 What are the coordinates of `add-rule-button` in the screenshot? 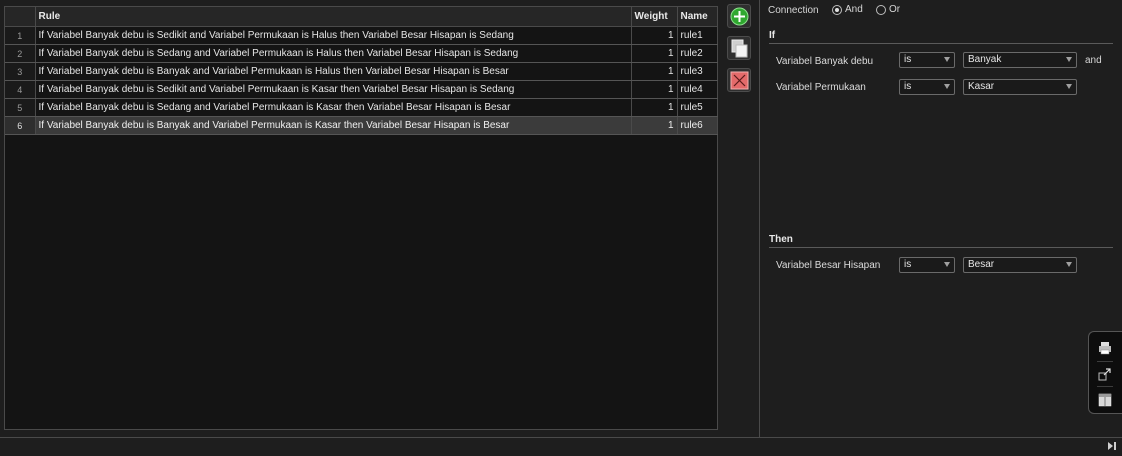 It's located at (739, 16).